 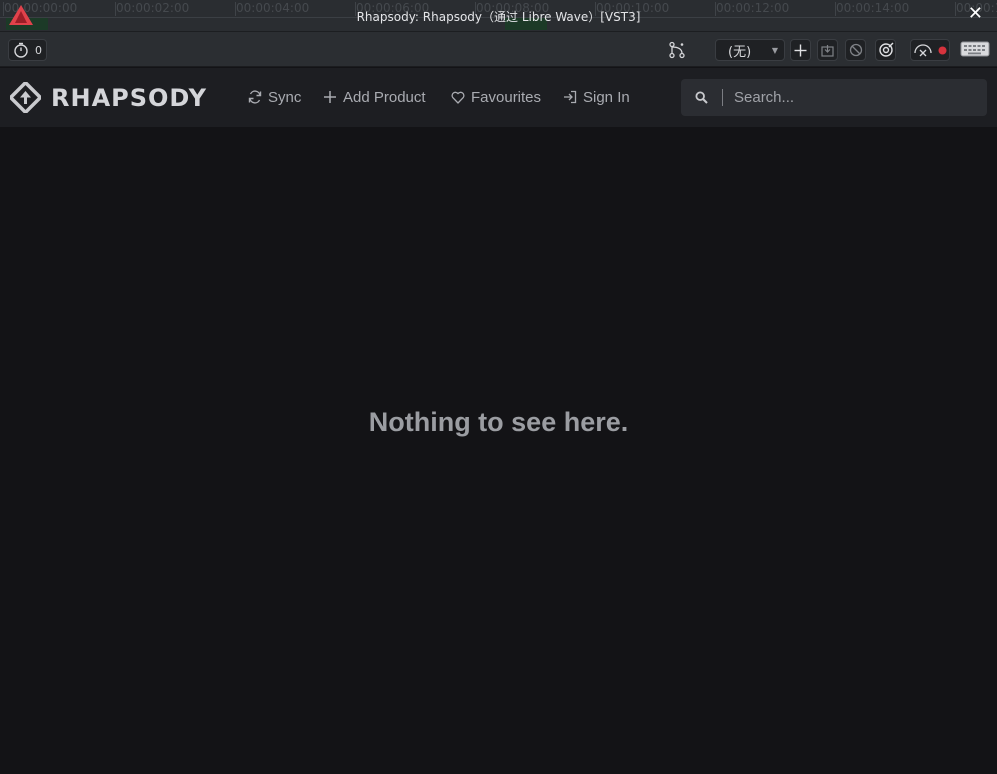 What do you see at coordinates (498, 422) in the screenshot?
I see `empty-state-message: Nothing to see here.` at bounding box center [498, 422].